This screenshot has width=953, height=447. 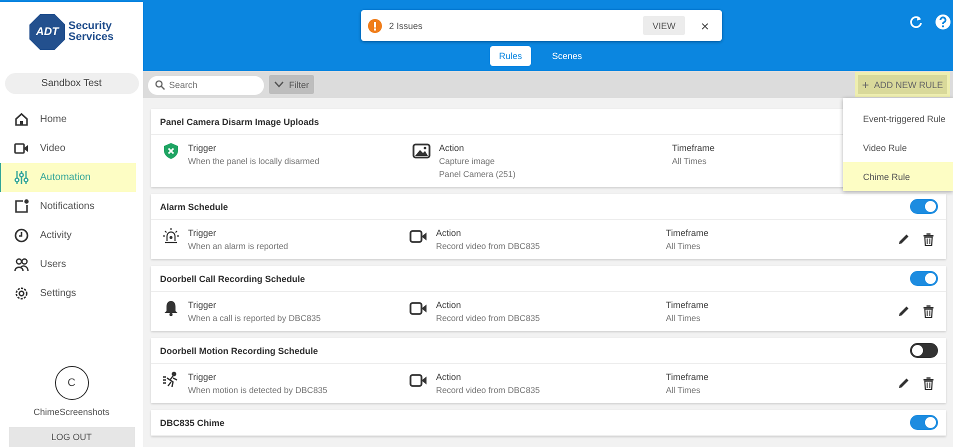 What do you see at coordinates (258, 390) in the screenshot?
I see `field-value: When motion is detected by DBC835` at bounding box center [258, 390].